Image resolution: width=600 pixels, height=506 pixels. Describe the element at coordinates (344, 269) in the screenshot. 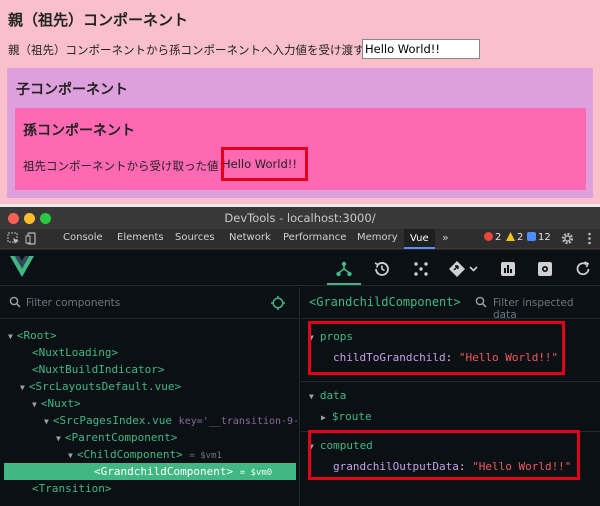

I see `components-tree-icon` at that location.